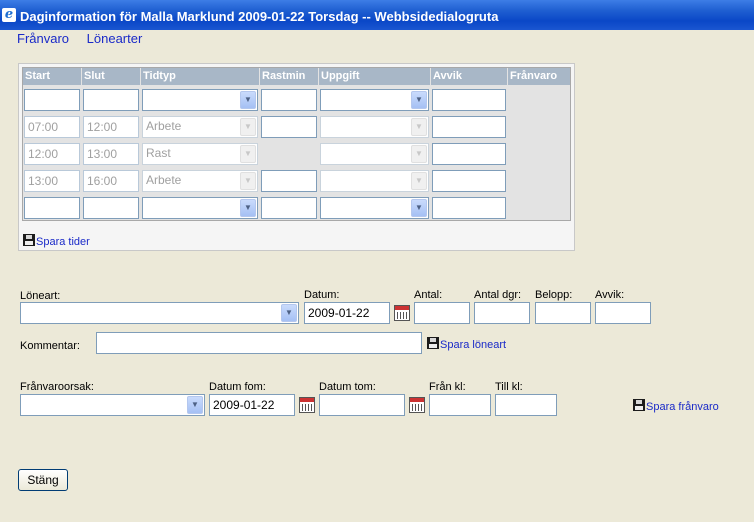 The image size is (754, 522). I want to click on wage-type-label: Löneart:, so click(40, 296).